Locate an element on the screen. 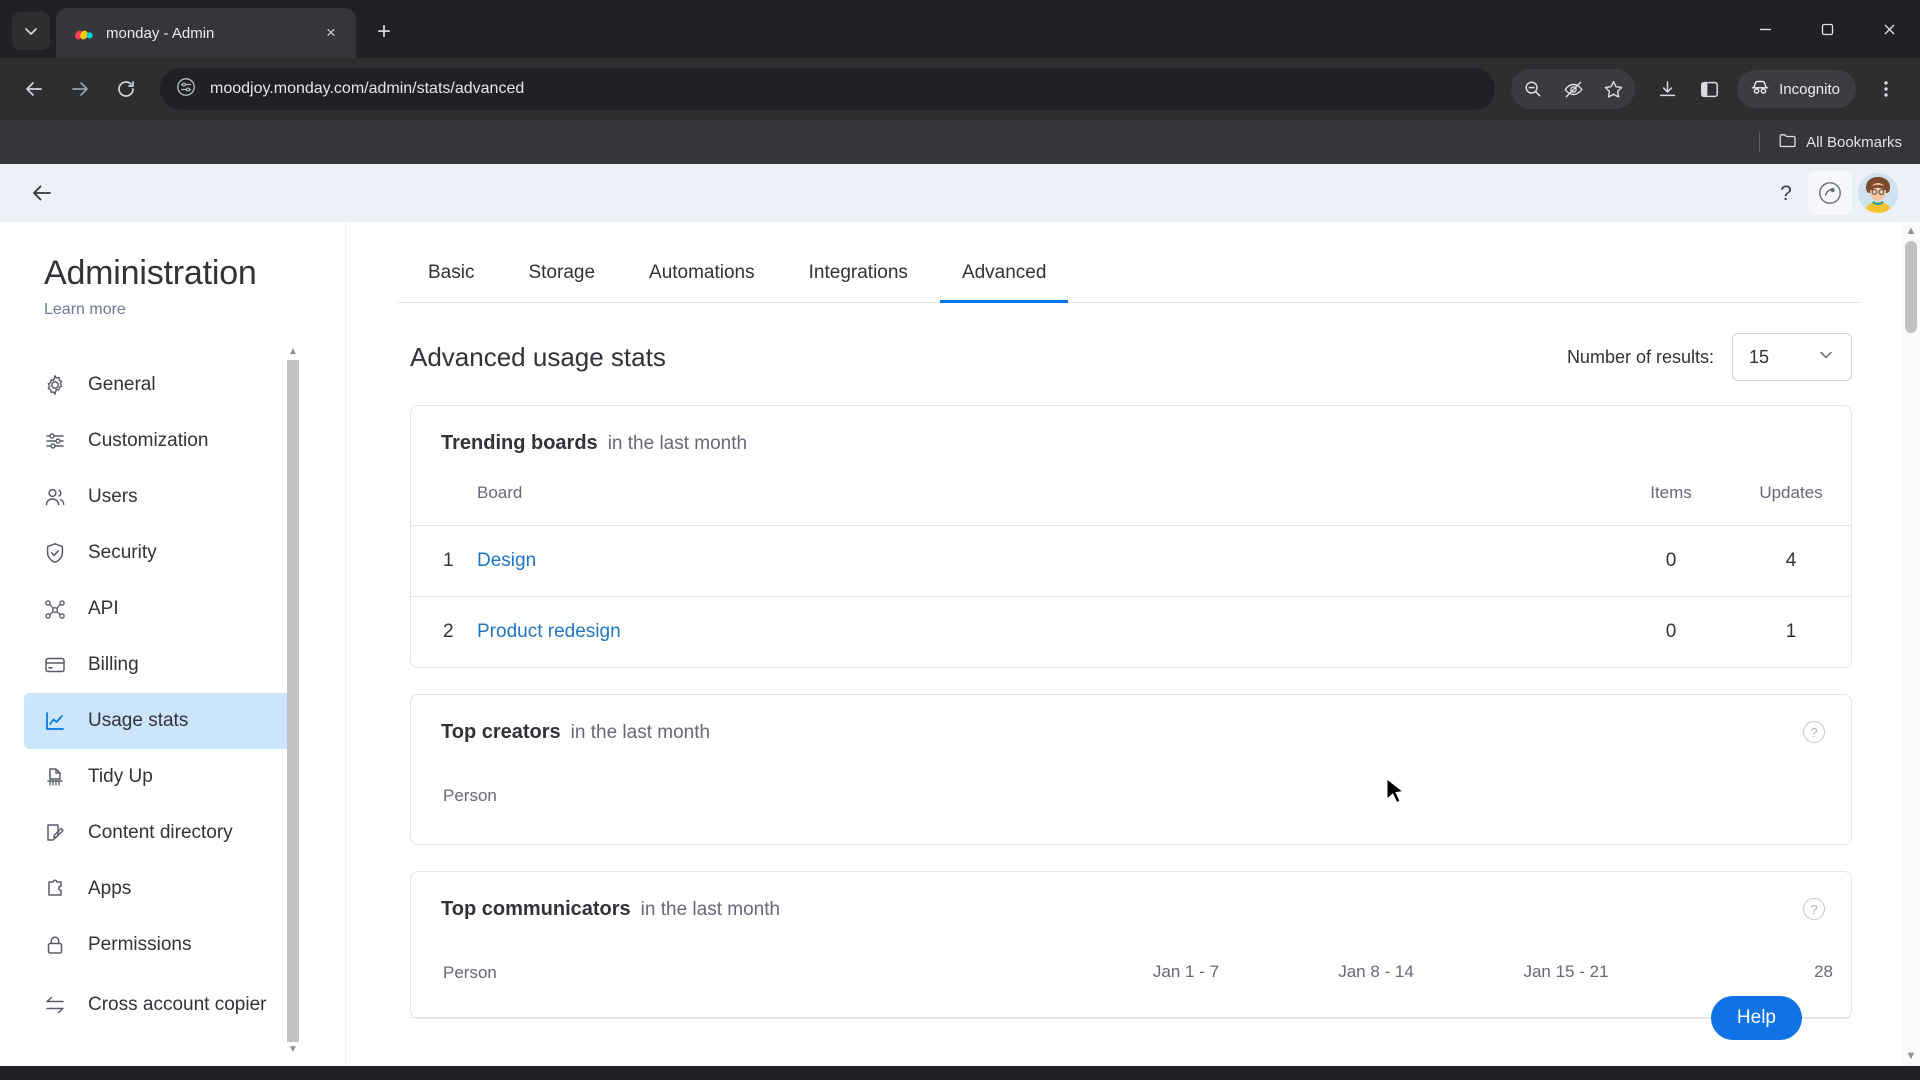 Image resolution: width=1920 pixels, height=1080 pixels. row-rank: 2 is located at coordinates (448, 631).